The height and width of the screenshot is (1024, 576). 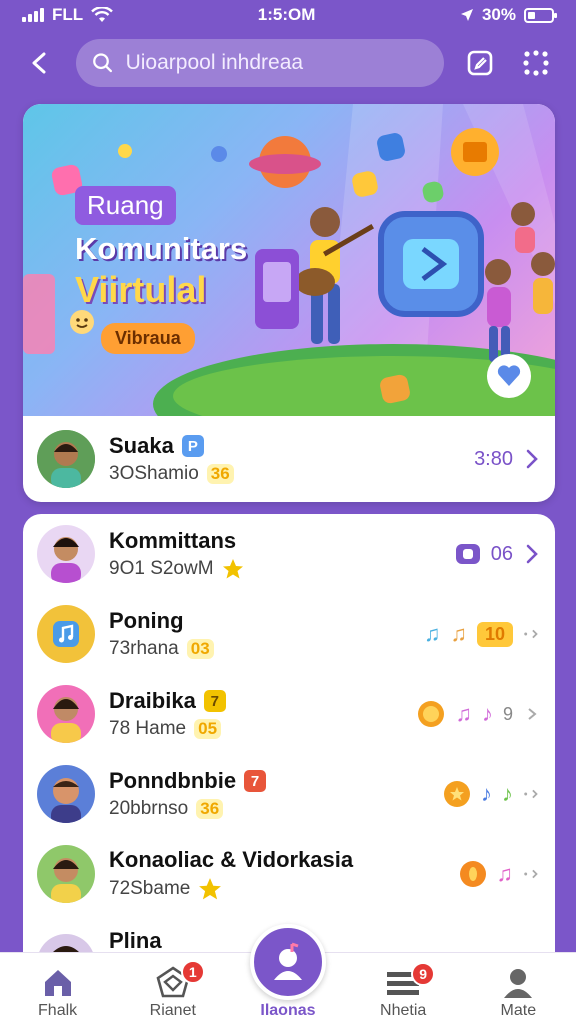 What do you see at coordinates (141, 289) in the screenshot?
I see `banner-title-line2: Viirtulal` at bounding box center [141, 289].